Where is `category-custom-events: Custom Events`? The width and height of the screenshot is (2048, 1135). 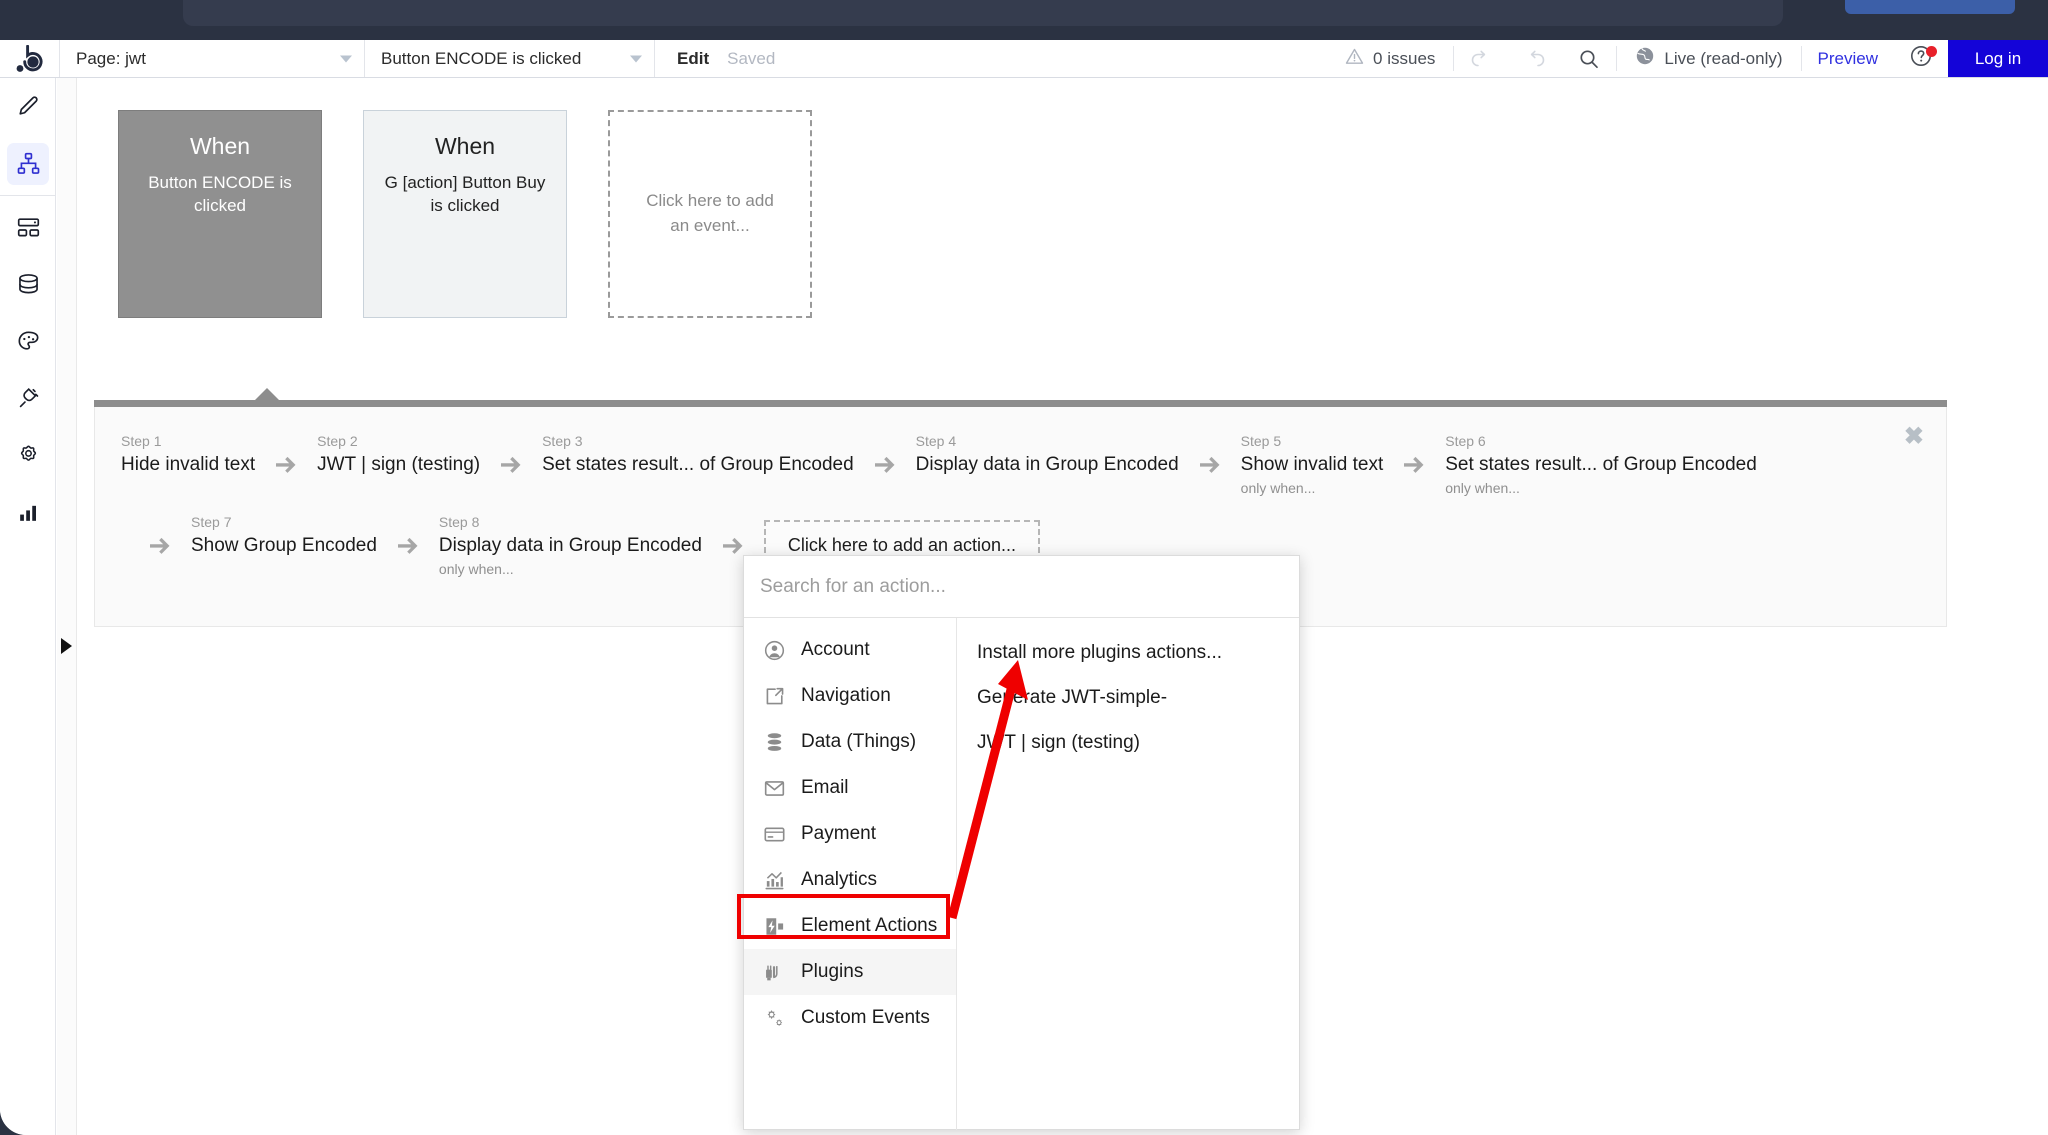
category-custom-events: Custom Events is located at coordinates (850, 1018).